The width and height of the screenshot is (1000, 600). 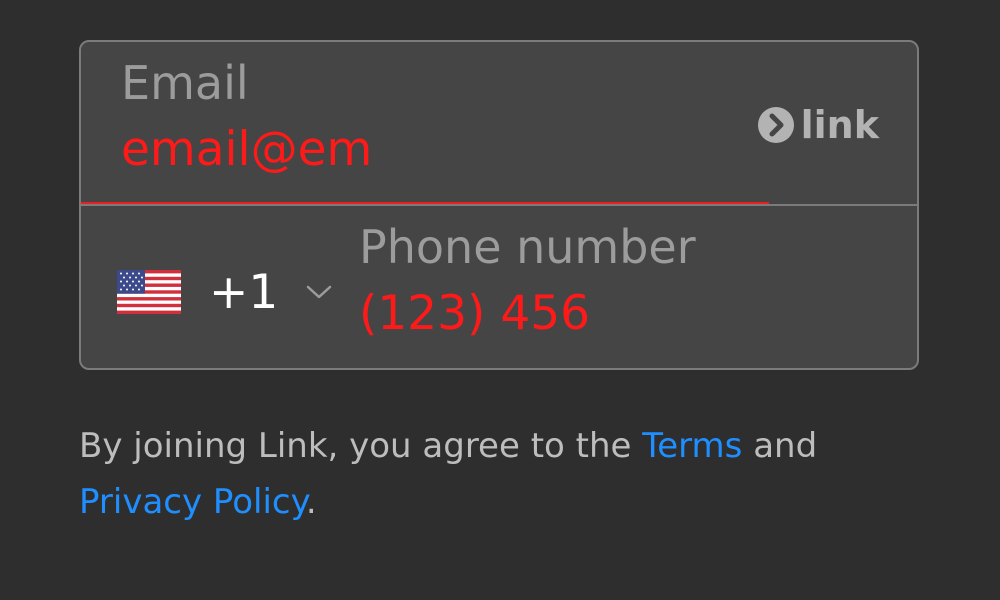 What do you see at coordinates (319, 292) in the screenshot?
I see `chevron-down-icon` at bounding box center [319, 292].